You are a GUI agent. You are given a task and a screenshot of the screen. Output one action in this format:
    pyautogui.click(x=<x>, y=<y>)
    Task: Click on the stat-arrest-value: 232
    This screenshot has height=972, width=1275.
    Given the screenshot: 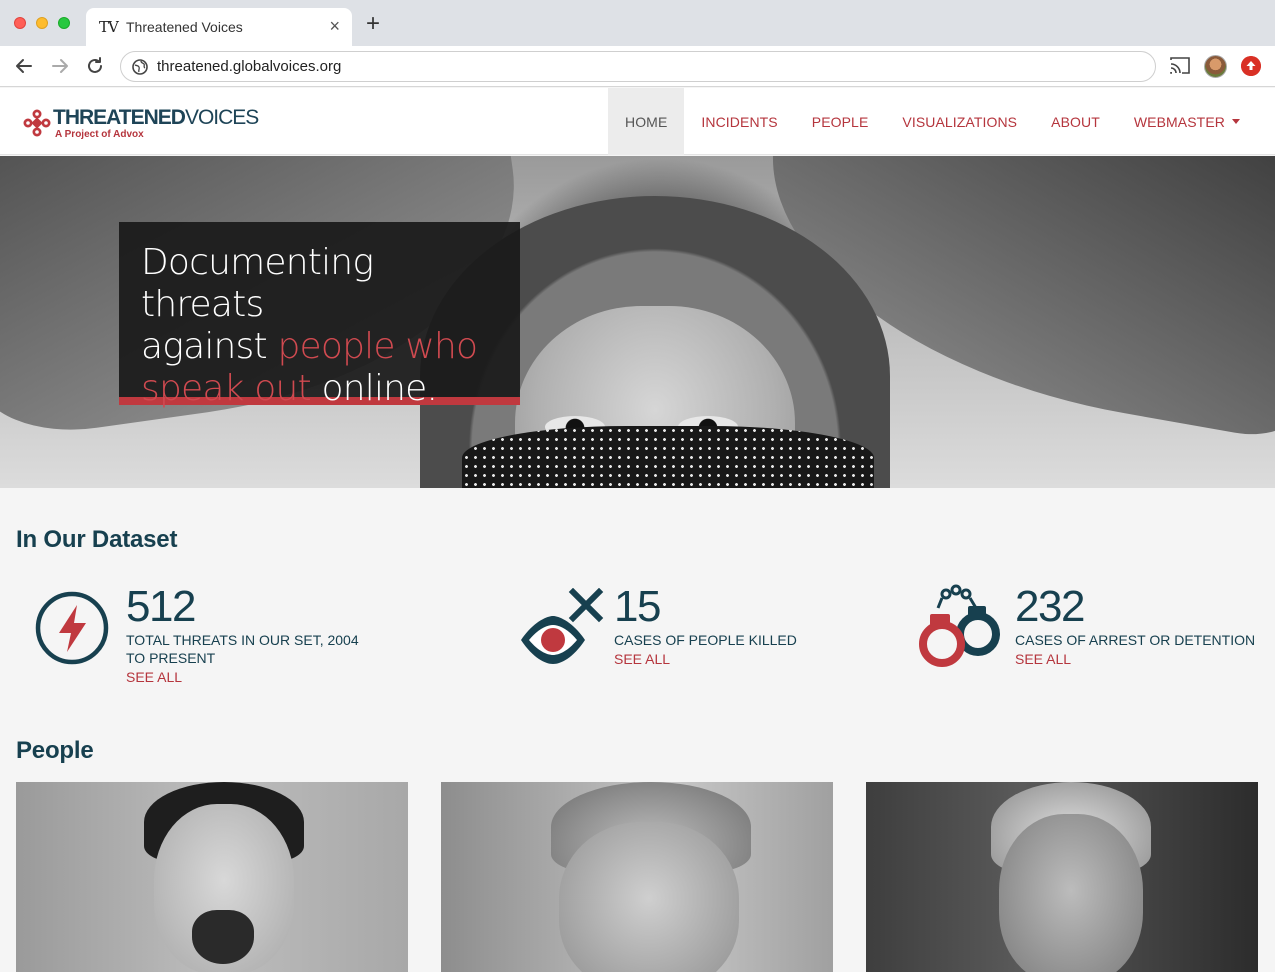 What is the action you would take?
    pyautogui.click(x=1050, y=606)
    